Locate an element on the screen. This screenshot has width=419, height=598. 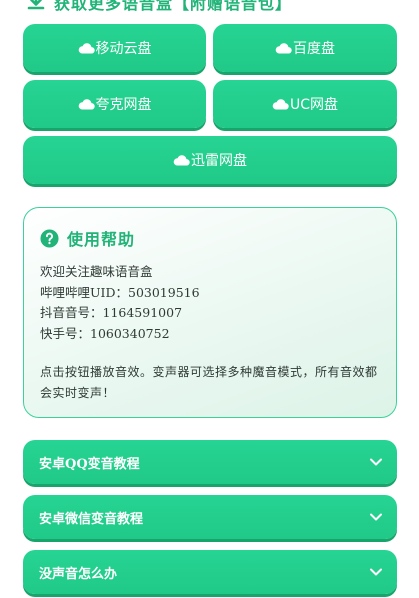
download-section-title-text: 获取更多语音盒【附赠语音包】 is located at coordinates (173, 6).